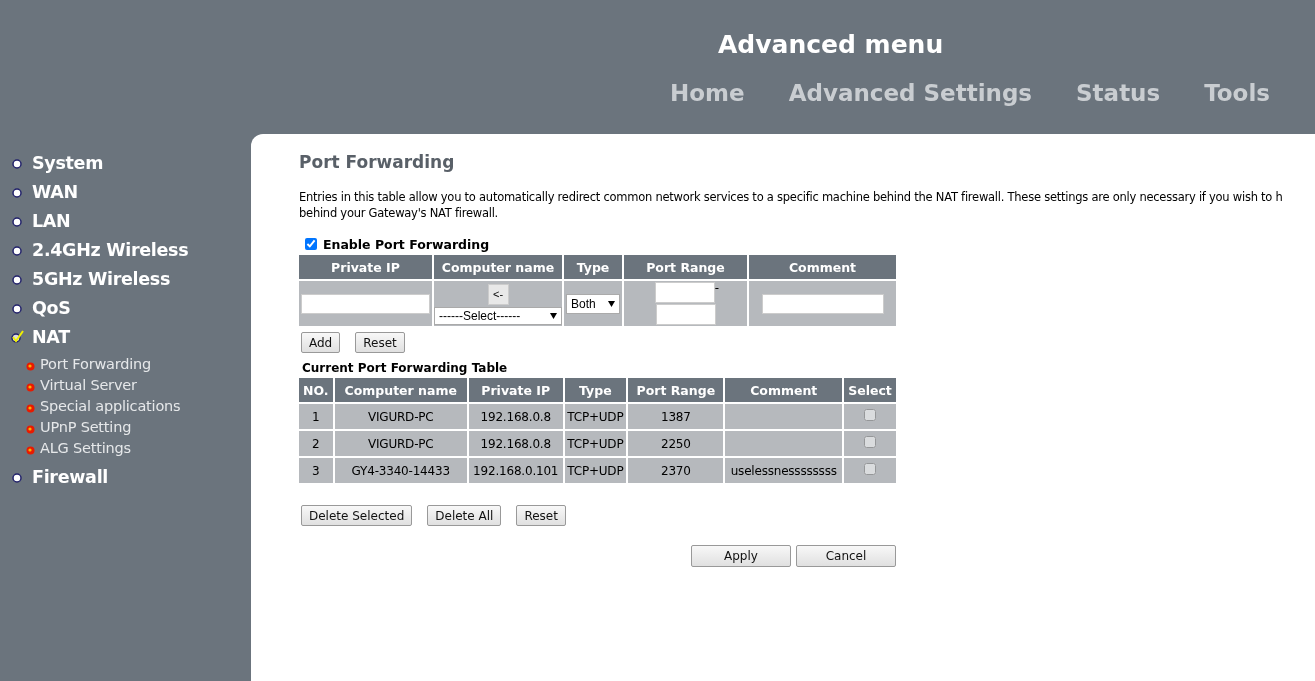 The width and height of the screenshot is (1315, 681). I want to click on table-button: Delete All, so click(464, 515).